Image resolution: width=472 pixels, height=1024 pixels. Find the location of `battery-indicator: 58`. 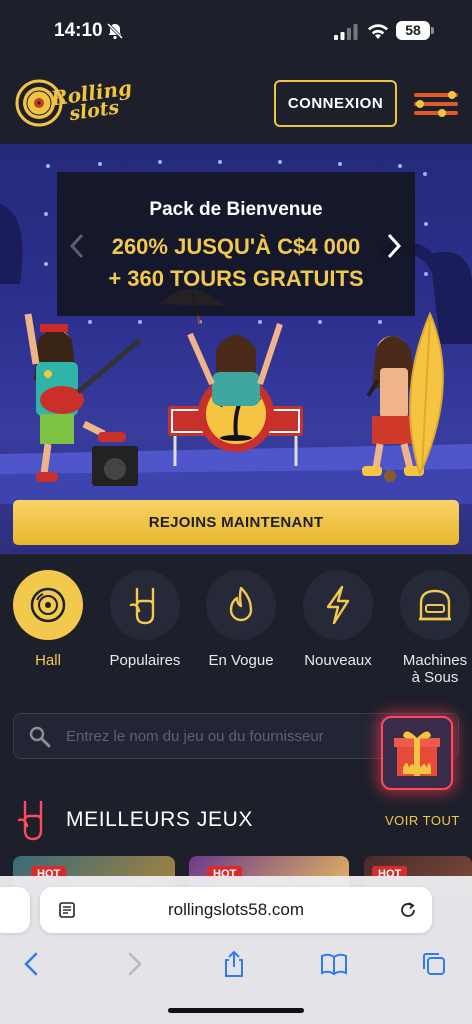

battery-indicator: 58 is located at coordinates (413, 30).